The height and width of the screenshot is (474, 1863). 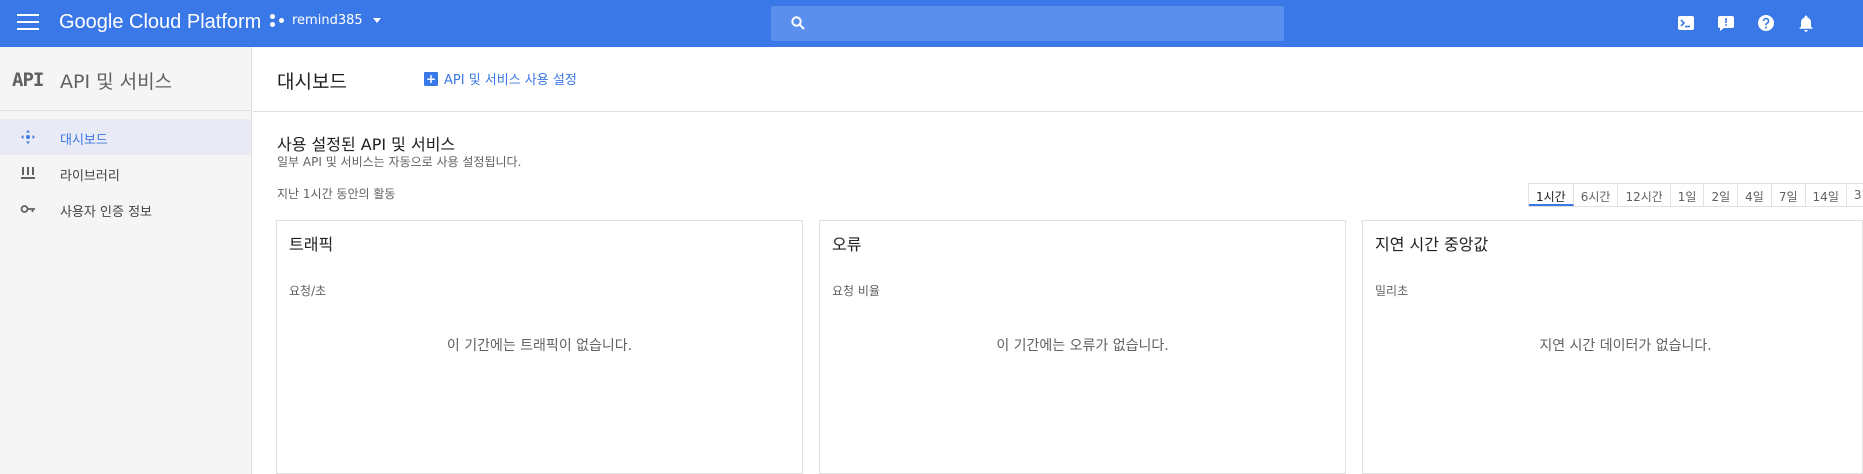 What do you see at coordinates (798, 23) in the screenshot?
I see `search-icon` at bounding box center [798, 23].